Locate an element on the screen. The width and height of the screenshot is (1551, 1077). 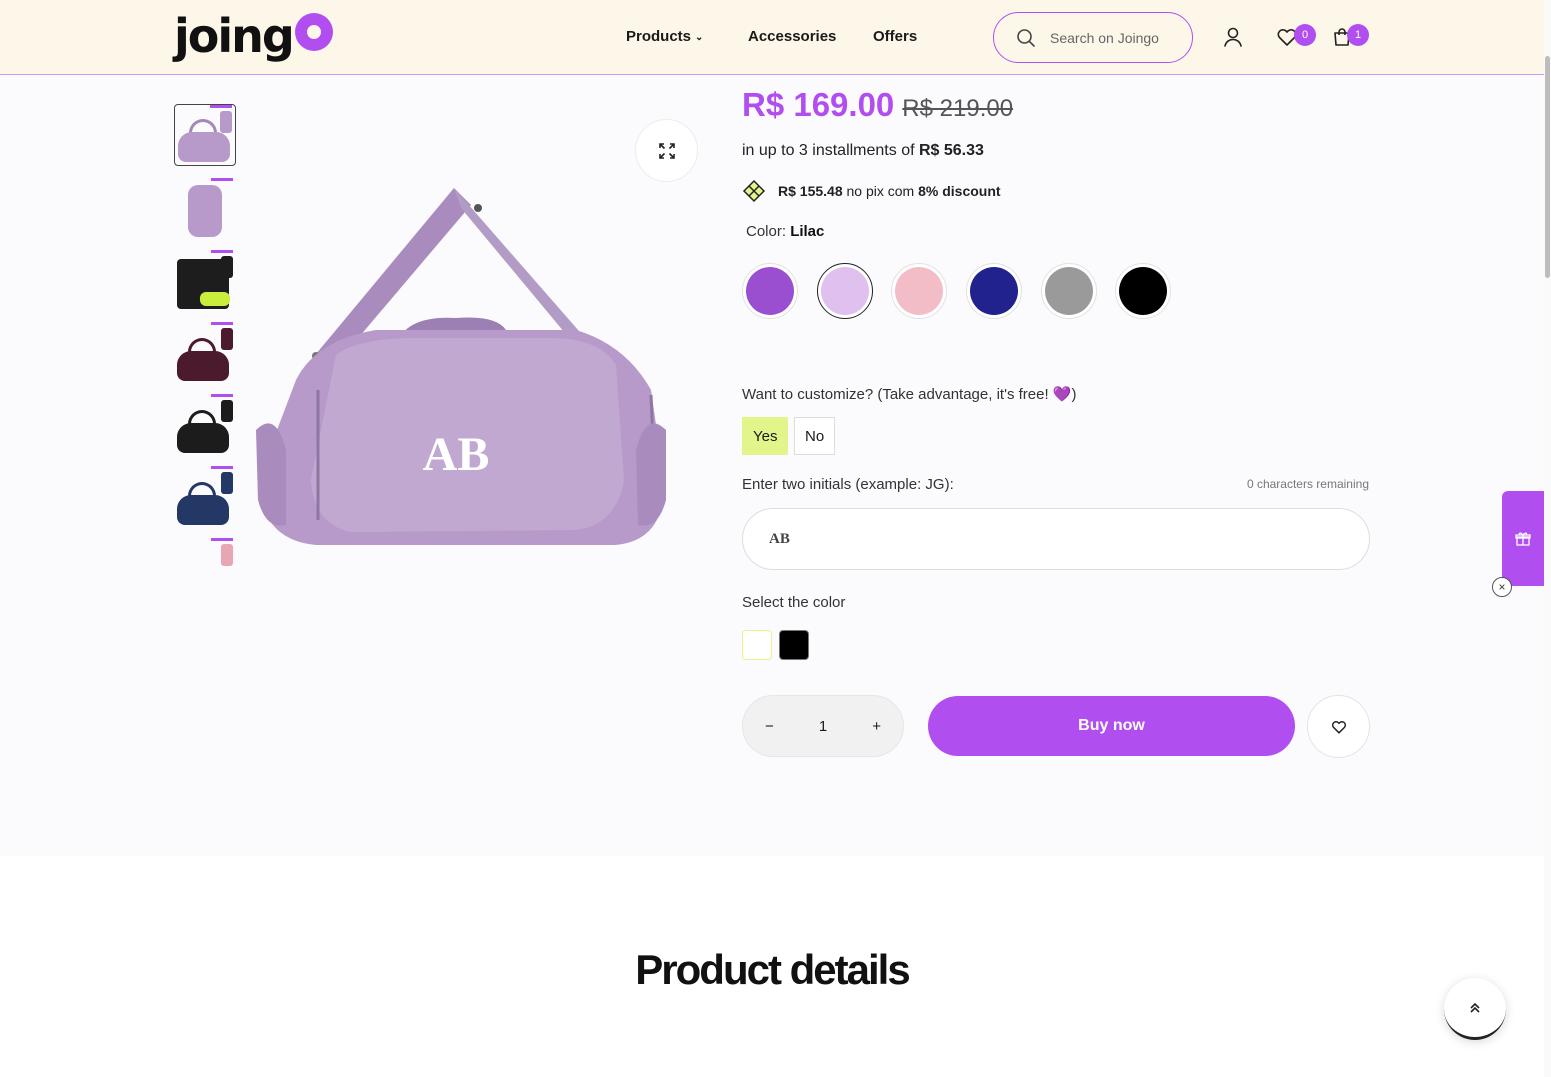
nav-offers-label: Offers is located at coordinates (895, 36).